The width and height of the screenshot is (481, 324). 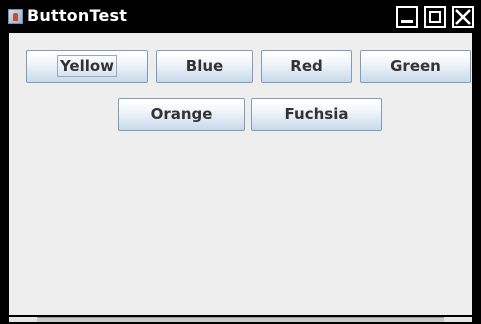 I want to click on window-bottom-border, so click(x=240, y=319).